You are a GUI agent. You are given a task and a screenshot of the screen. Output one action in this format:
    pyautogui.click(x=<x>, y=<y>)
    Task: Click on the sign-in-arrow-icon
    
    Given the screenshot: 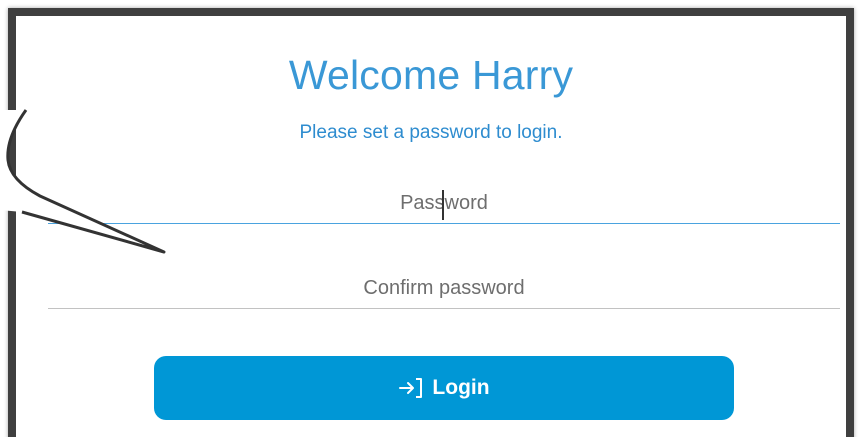 What is the action you would take?
    pyautogui.click(x=411, y=388)
    